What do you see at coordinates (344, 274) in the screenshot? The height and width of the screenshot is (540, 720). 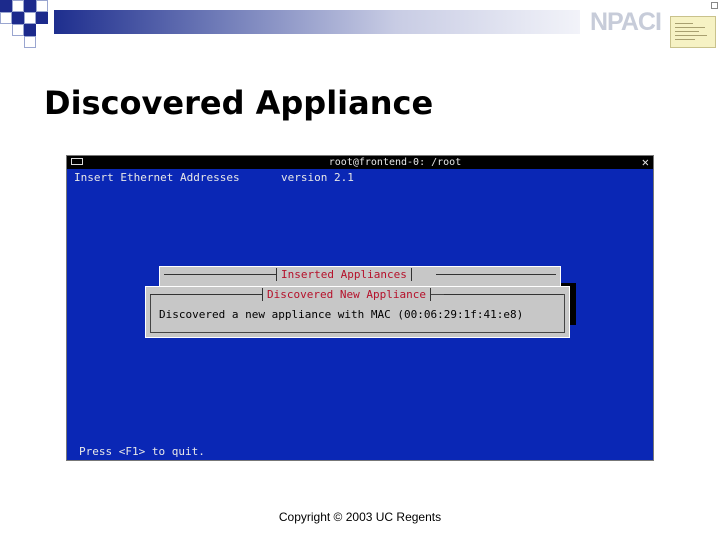 I see `inserted-appliances-title: Inserted Appliances` at bounding box center [344, 274].